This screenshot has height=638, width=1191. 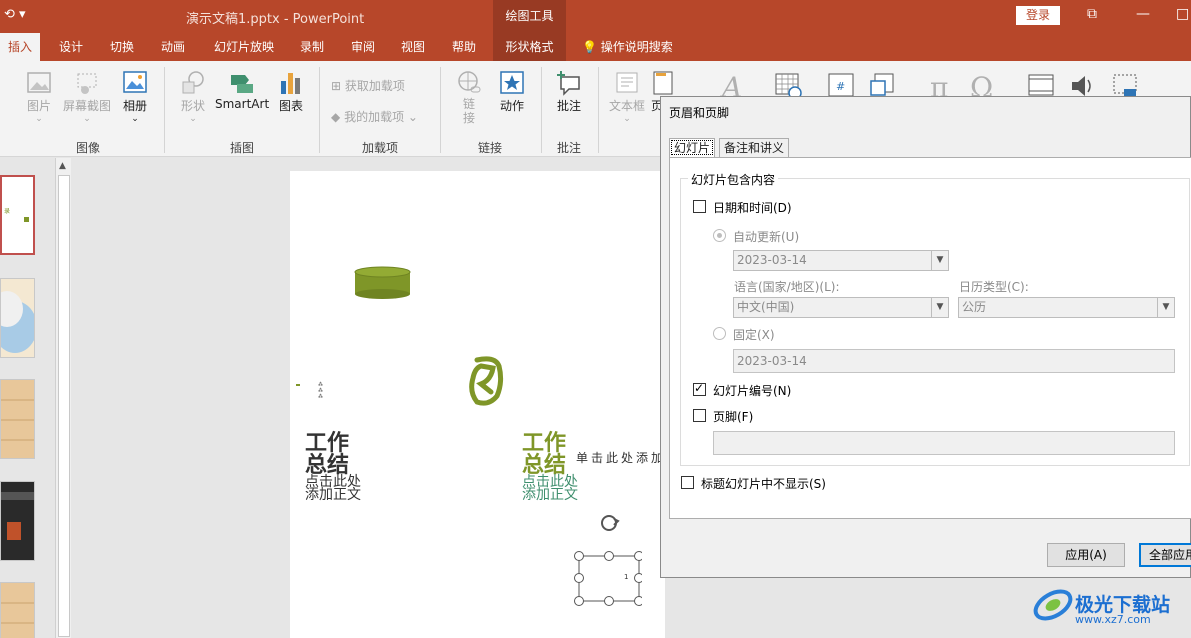 I want to click on action-button: 动作, so click(x=512, y=91).